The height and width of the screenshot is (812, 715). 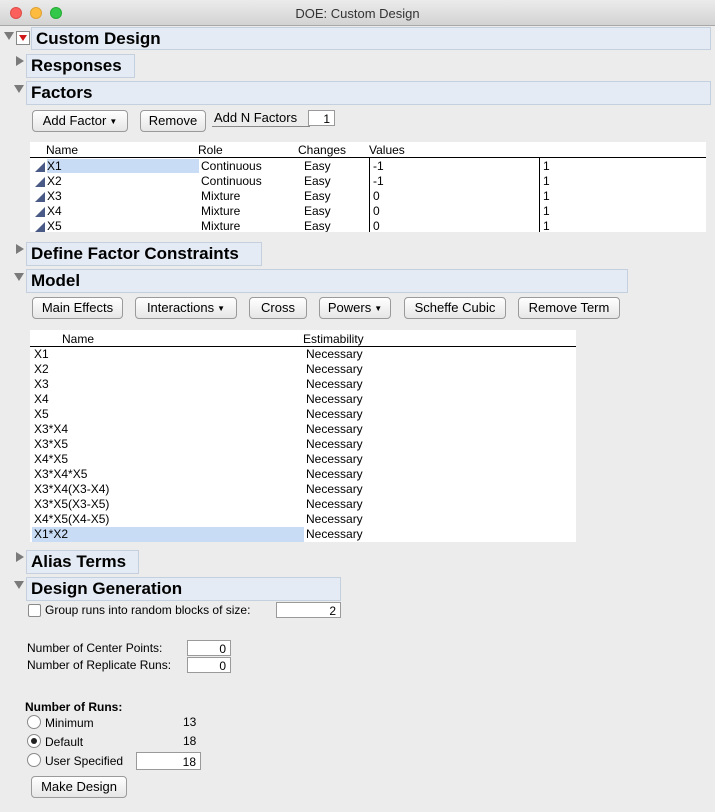 I want to click on minimum-radio, so click(x=34, y=722).